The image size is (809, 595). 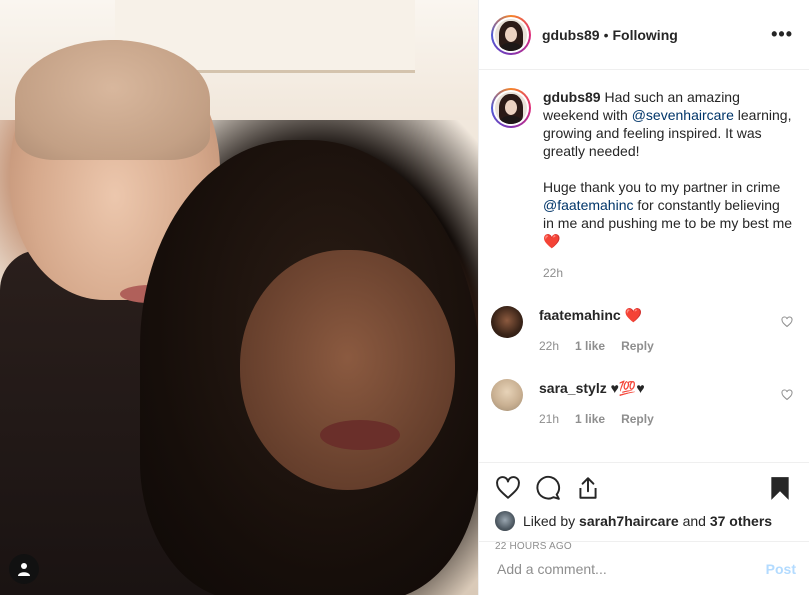 I want to click on liker-avatar, so click(x=505, y=521).